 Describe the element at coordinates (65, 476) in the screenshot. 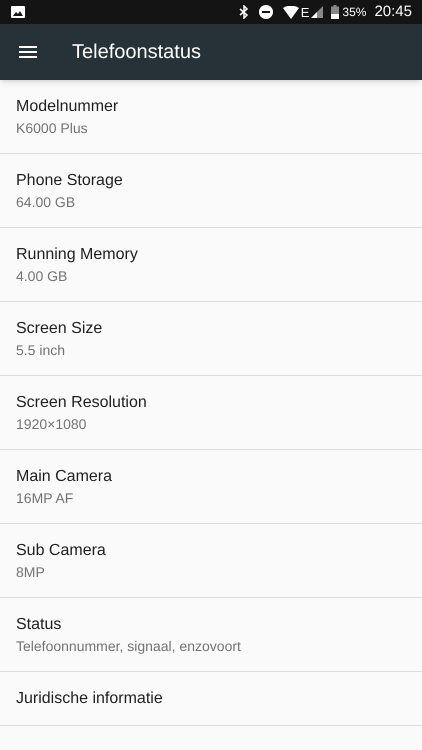

I see `item-title: Main Camera` at that location.